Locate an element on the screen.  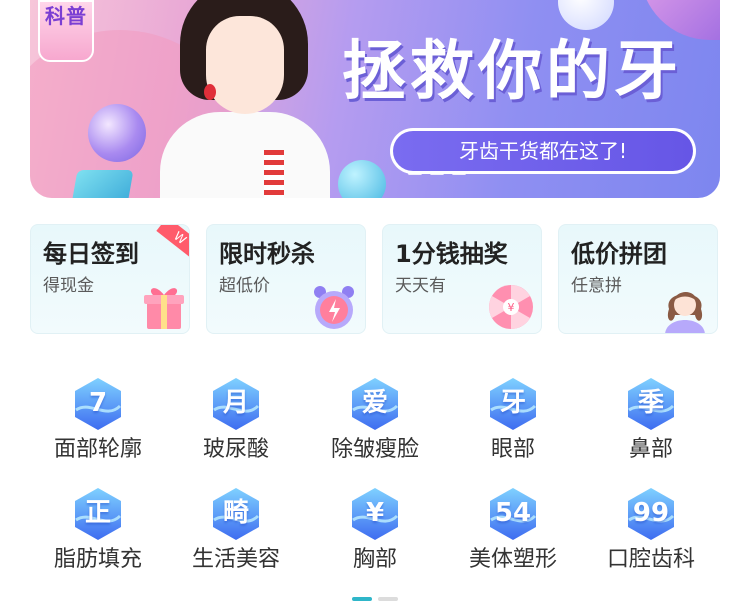
person-icon is located at coordinates (685, 312).